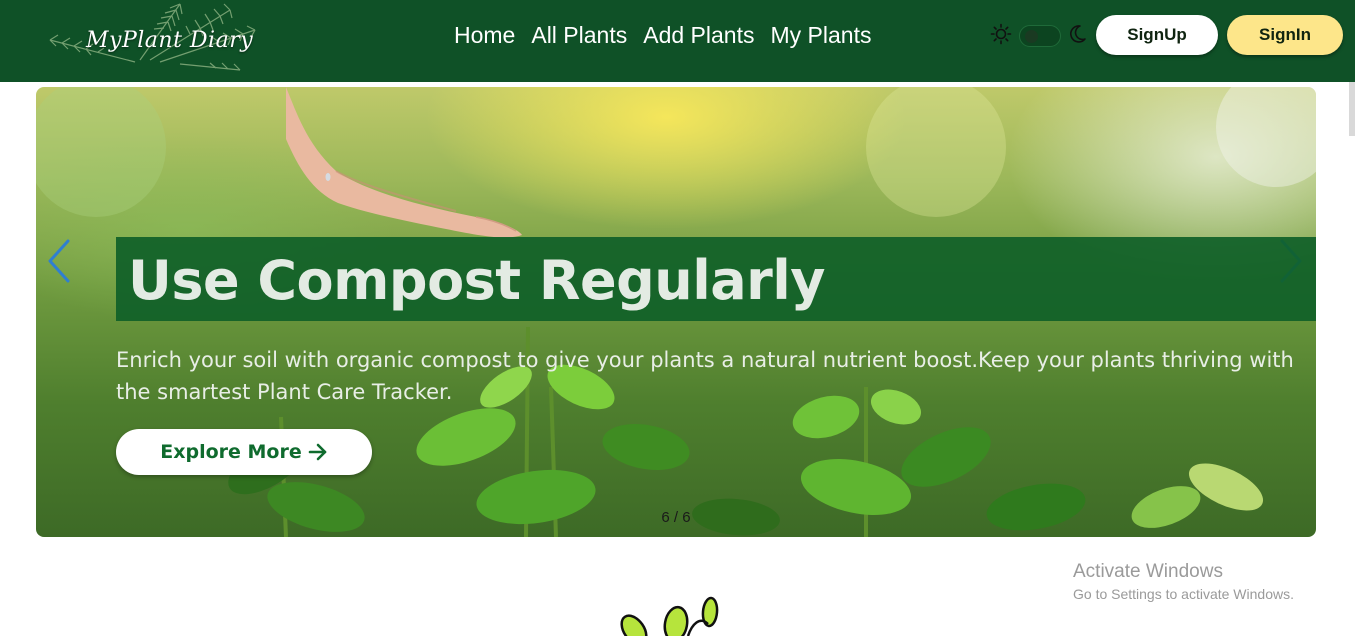  I want to click on moon-icon, so click(1078, 34).